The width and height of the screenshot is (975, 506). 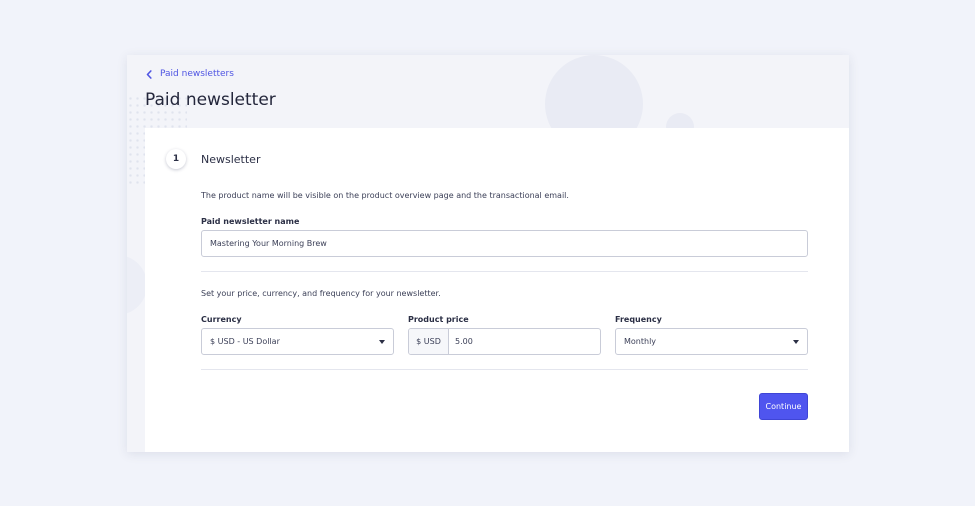 I want to click on frequency-selected-value: Monthly, so click(x=640, y=341).